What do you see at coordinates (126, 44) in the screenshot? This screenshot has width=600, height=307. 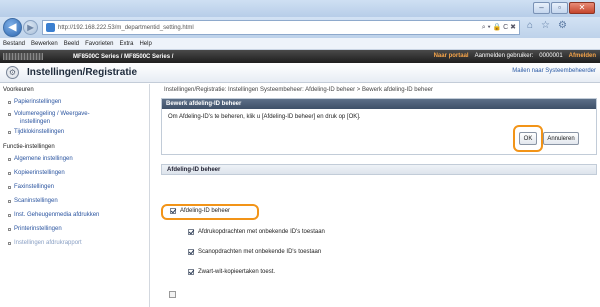 I see `menu-extra: Extra` at bounding box center [126, 44].